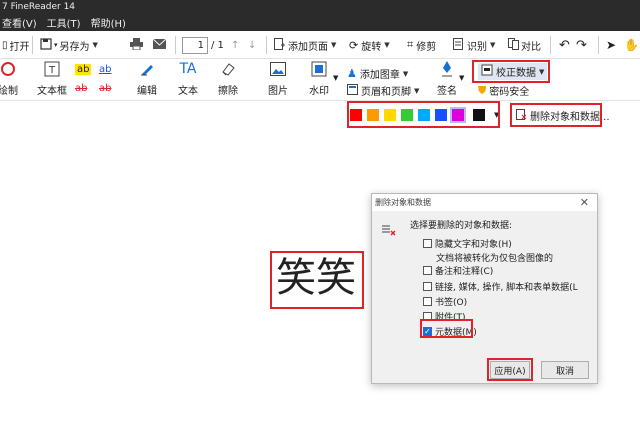 This screenshot has height=424, width=640. What do you see at coordinates (410, 44) in the screenshot?
I see `crop-icon: ⌗` at bounding box center [410, 44].